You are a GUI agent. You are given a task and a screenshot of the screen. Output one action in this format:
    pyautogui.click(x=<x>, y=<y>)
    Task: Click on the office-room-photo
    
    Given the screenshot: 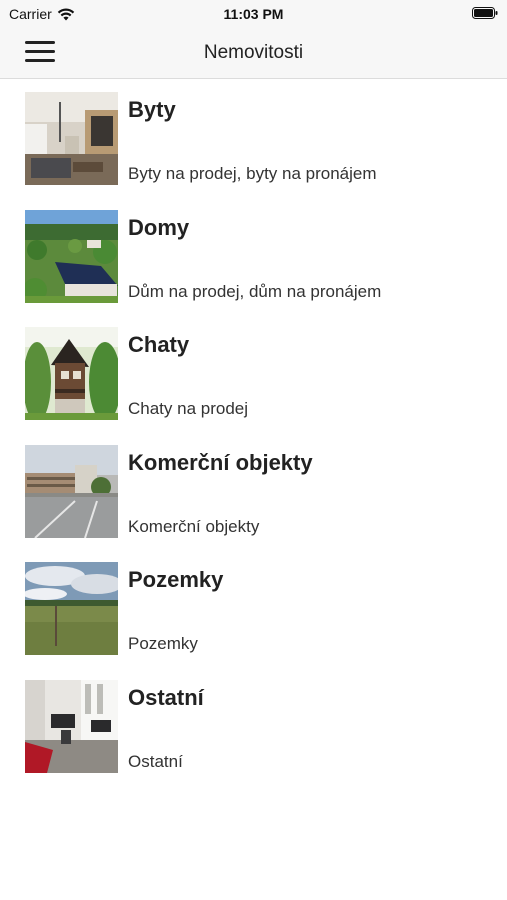 What is the action you would take?
    pyautogui.click(x=71, y=726)
    